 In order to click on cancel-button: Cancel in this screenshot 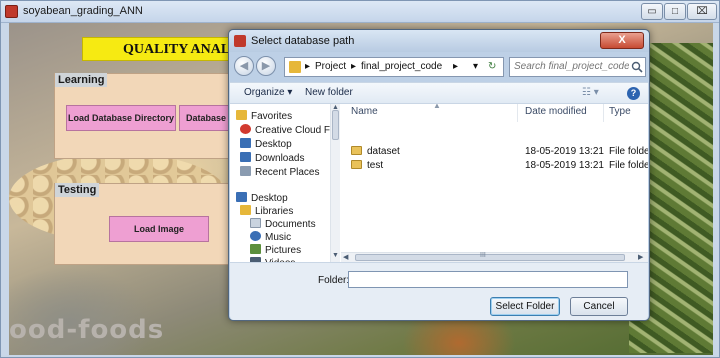, I will do `click(599, 306)`.